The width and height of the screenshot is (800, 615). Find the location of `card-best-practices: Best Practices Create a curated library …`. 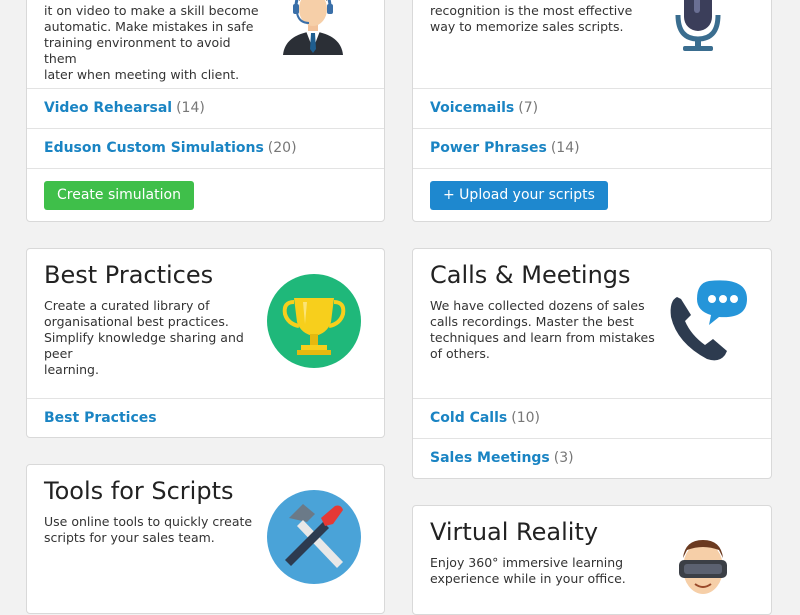

card-best-practices: Best Practices Create a curated library … is located at coordinates (205, 343).